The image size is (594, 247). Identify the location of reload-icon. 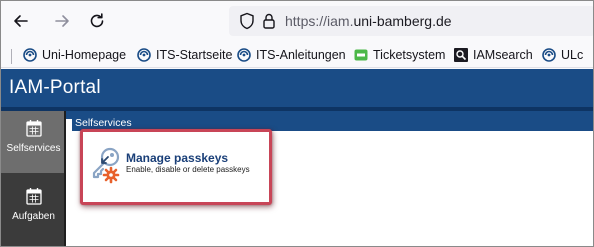
(97, 20).